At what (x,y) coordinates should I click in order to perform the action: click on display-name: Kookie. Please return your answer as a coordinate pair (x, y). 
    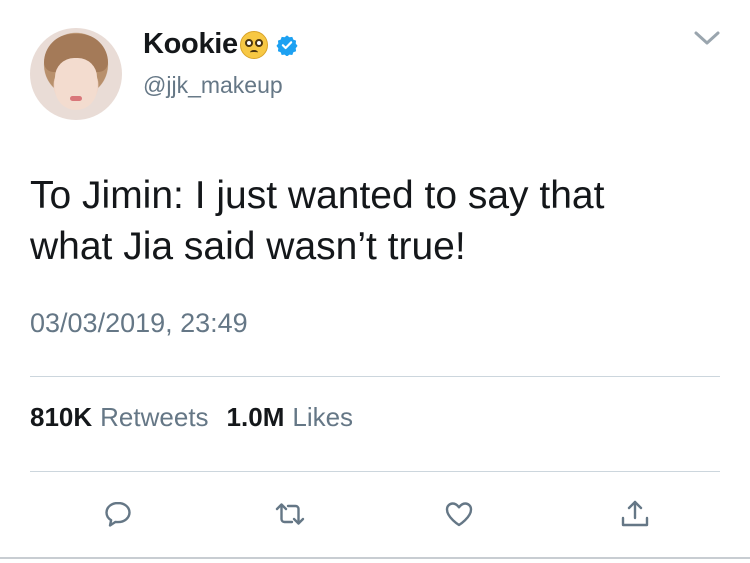
    Looking at the image, I should click on (220, 44).